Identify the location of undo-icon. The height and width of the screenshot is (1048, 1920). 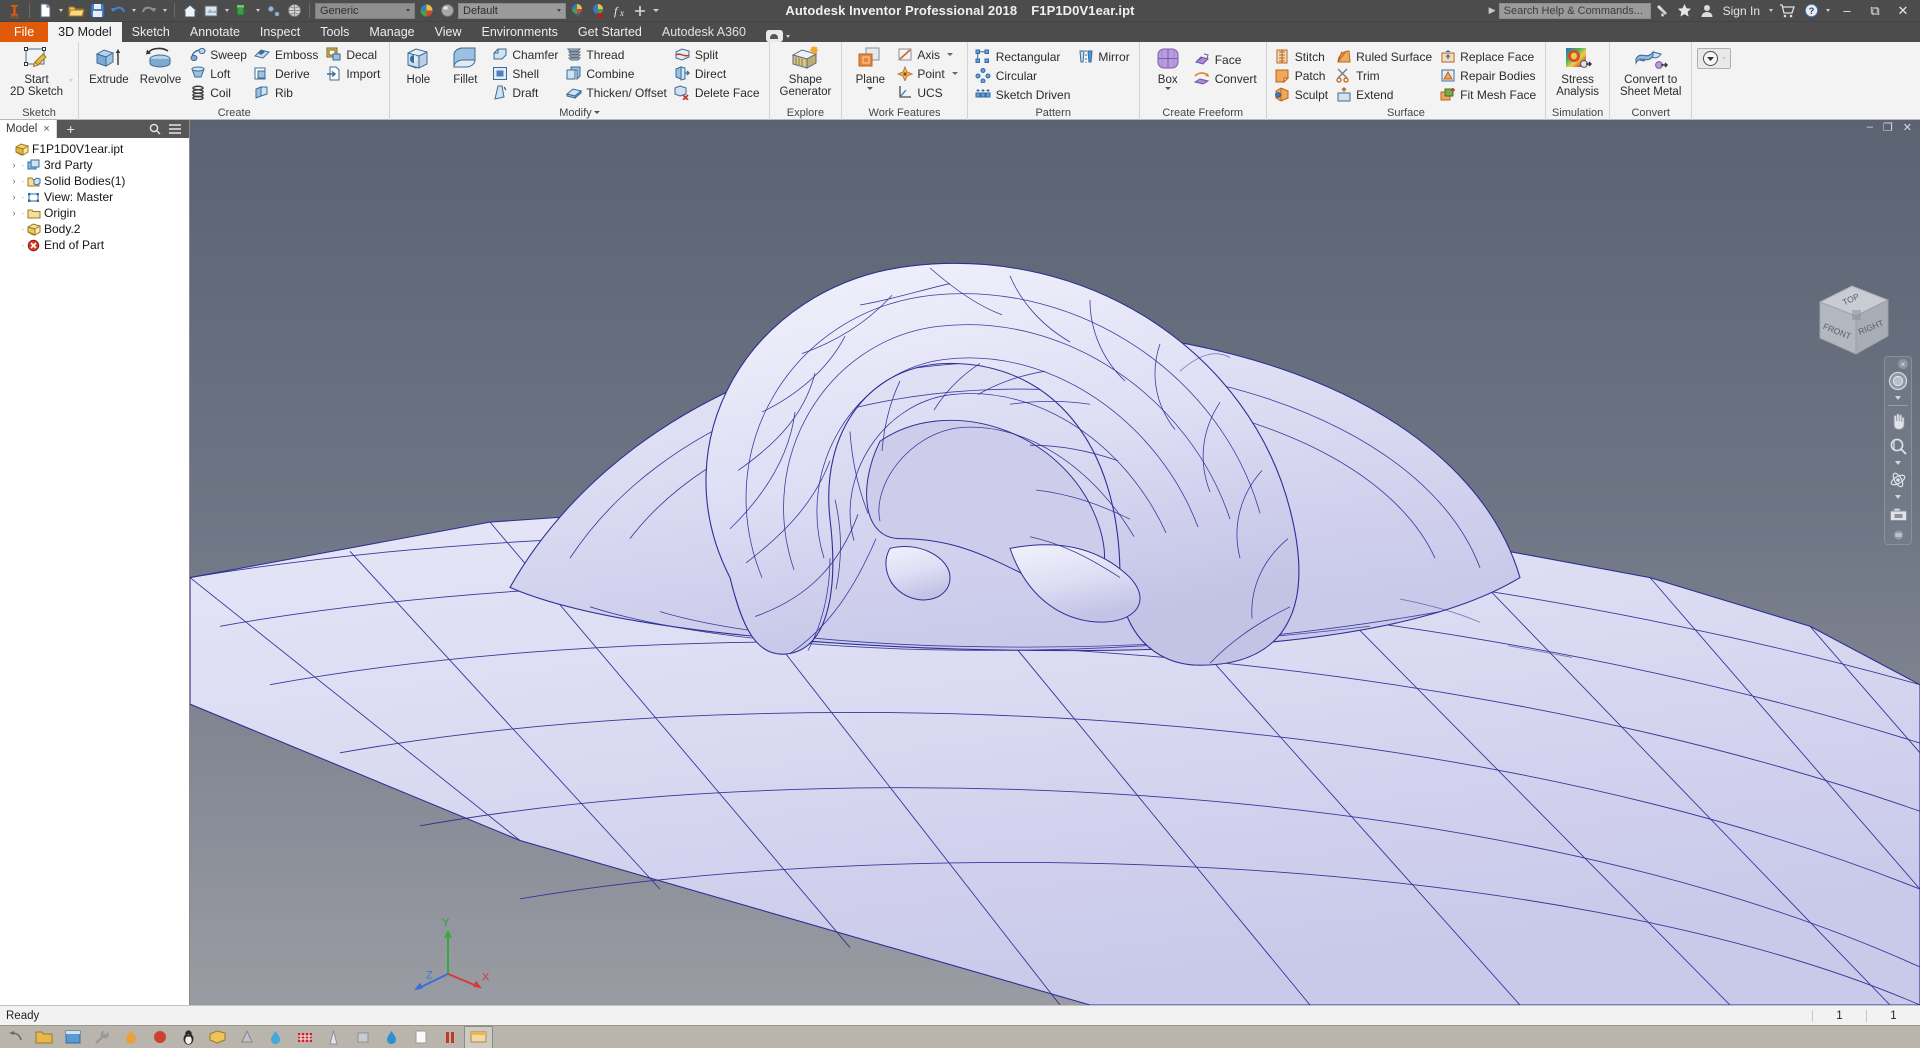
(118, 11).